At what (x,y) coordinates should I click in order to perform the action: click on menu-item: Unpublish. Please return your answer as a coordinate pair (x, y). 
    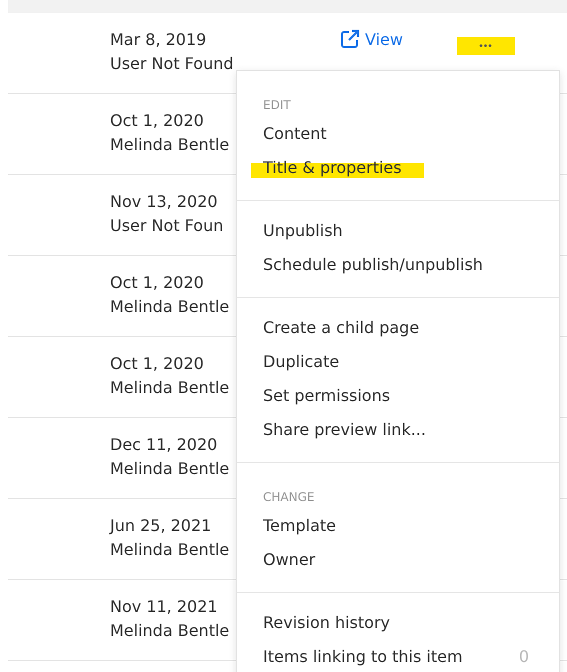
    Looking at the image, I should click on (398, 231).